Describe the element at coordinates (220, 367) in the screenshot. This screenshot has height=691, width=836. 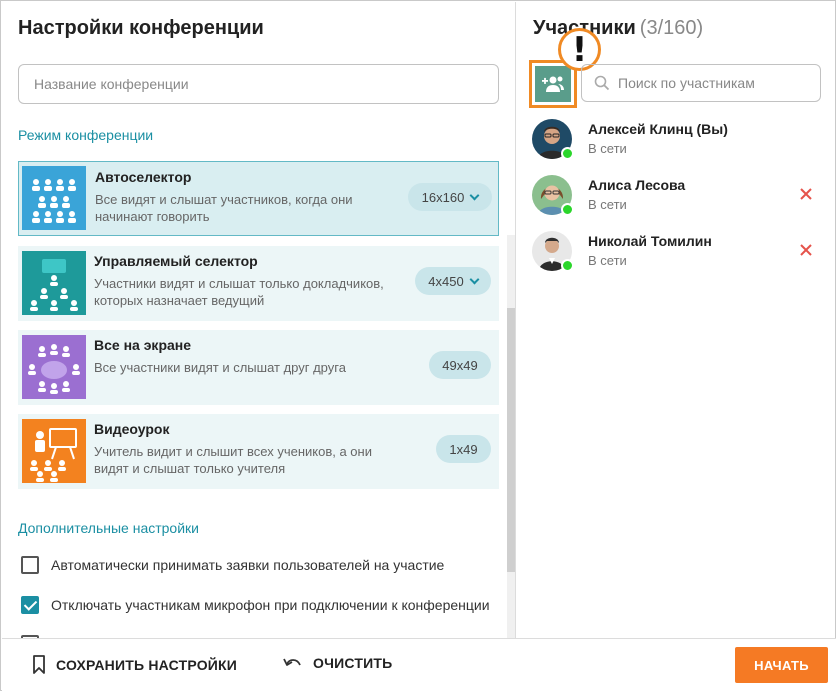
I see `mode-description: Все участники видят и слышат друг друга` at that location.